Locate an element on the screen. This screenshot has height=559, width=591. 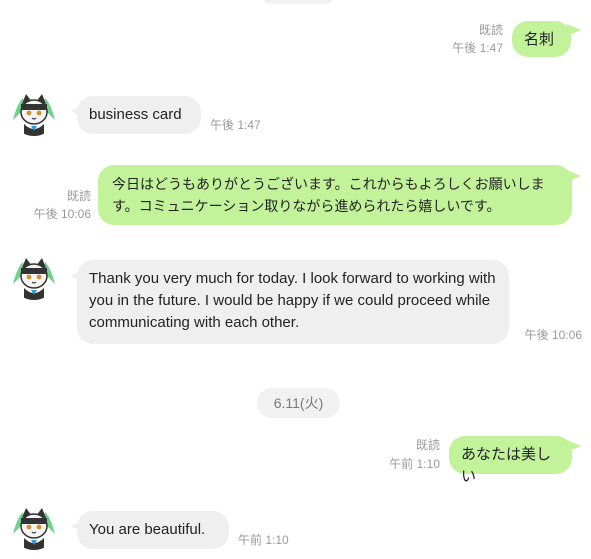
date-separator: 6.11(火) is located at coordinates (298, 403).